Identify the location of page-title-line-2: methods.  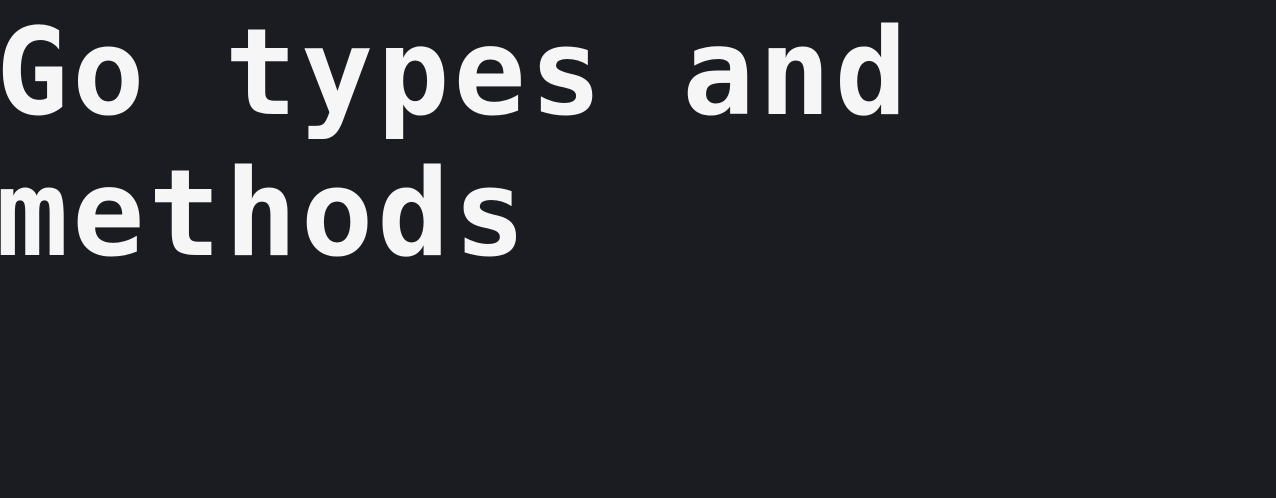
(265, 214).